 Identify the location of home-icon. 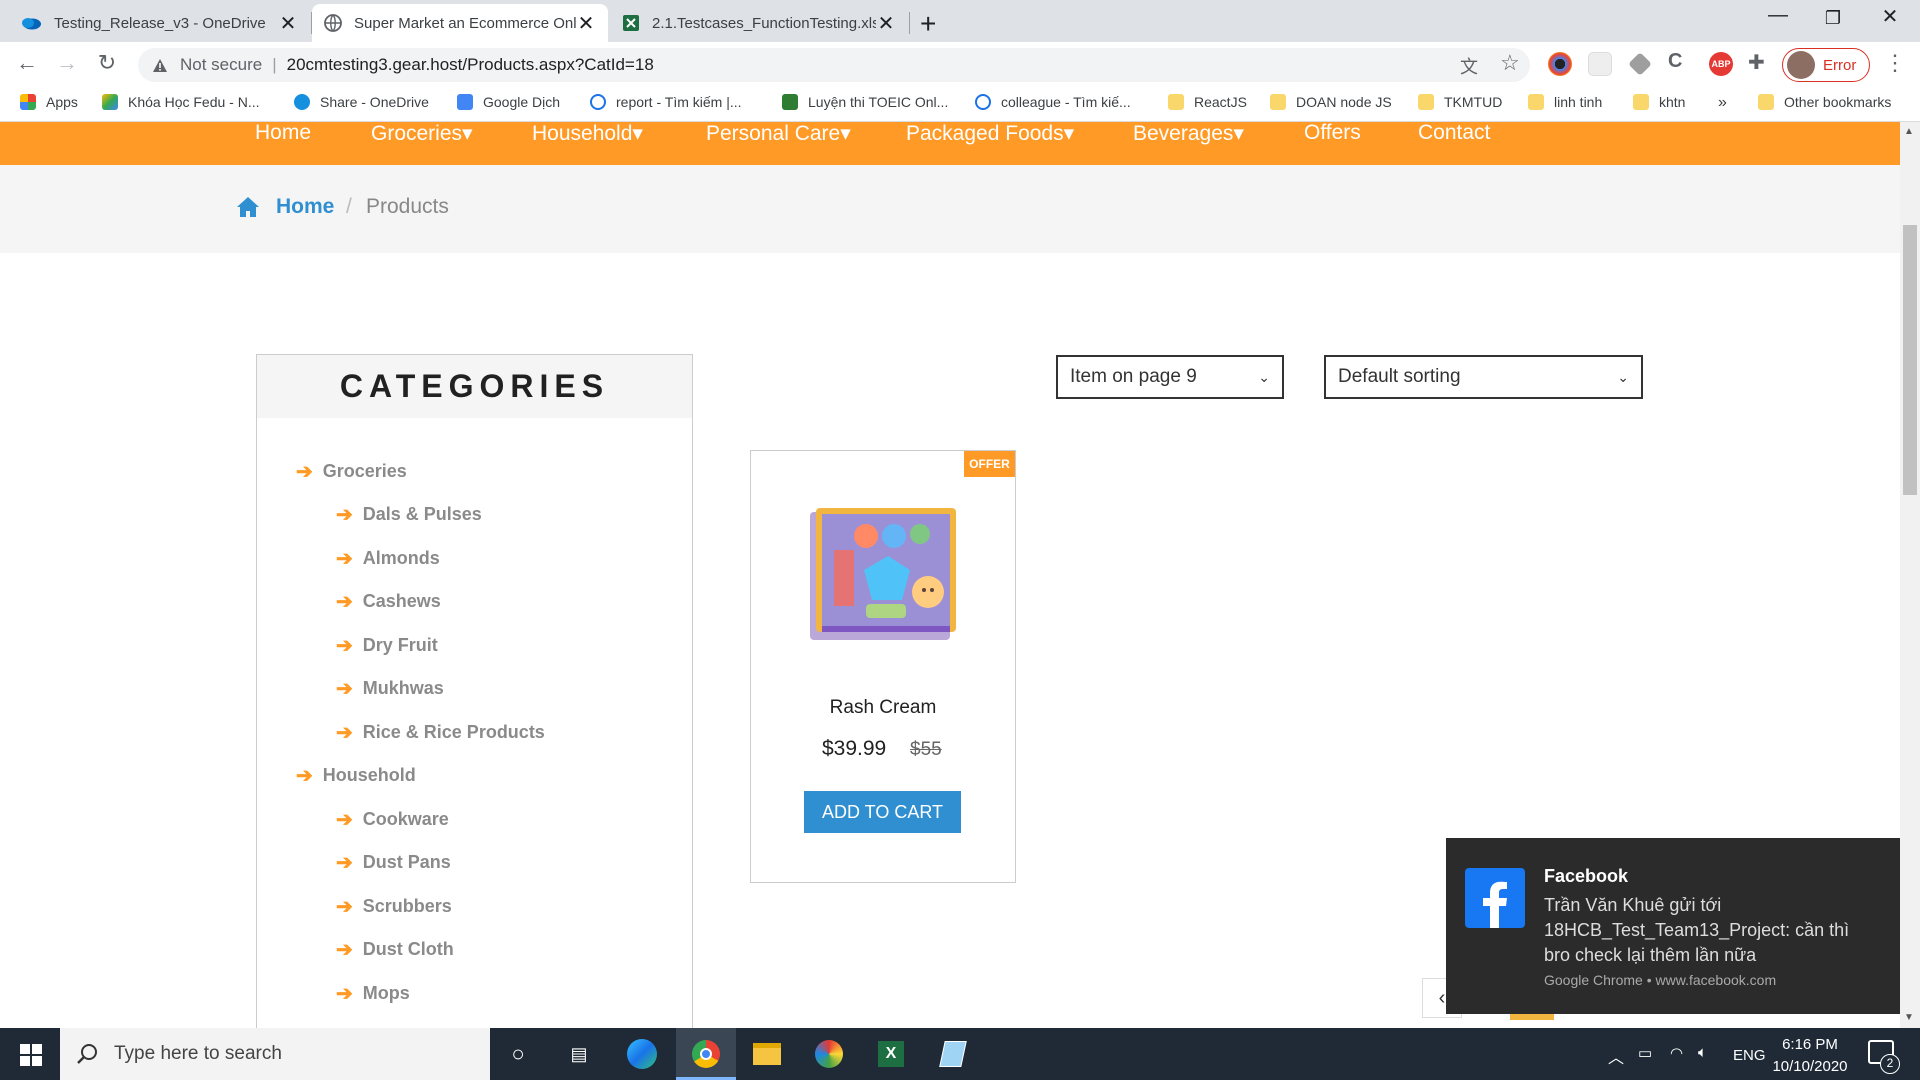
(248, 207).